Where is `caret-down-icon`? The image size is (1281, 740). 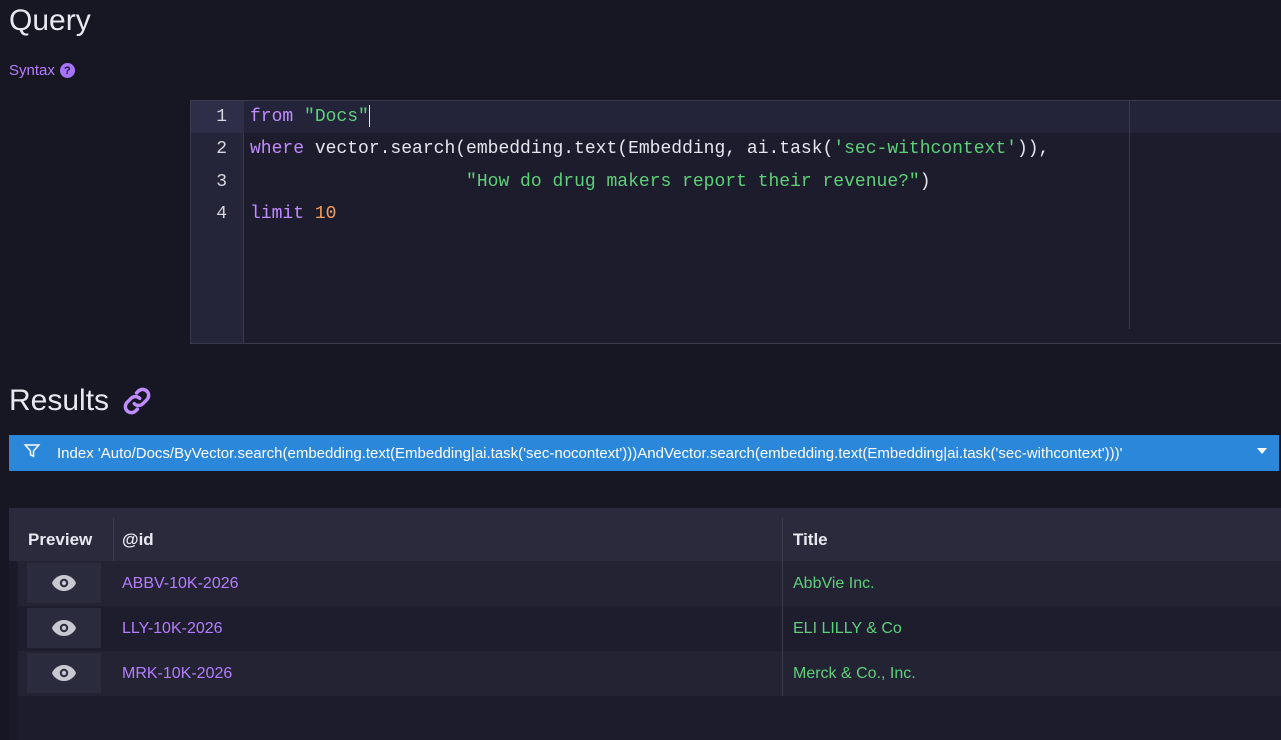
caret-down-icon is located at coordinates (1262, 451).